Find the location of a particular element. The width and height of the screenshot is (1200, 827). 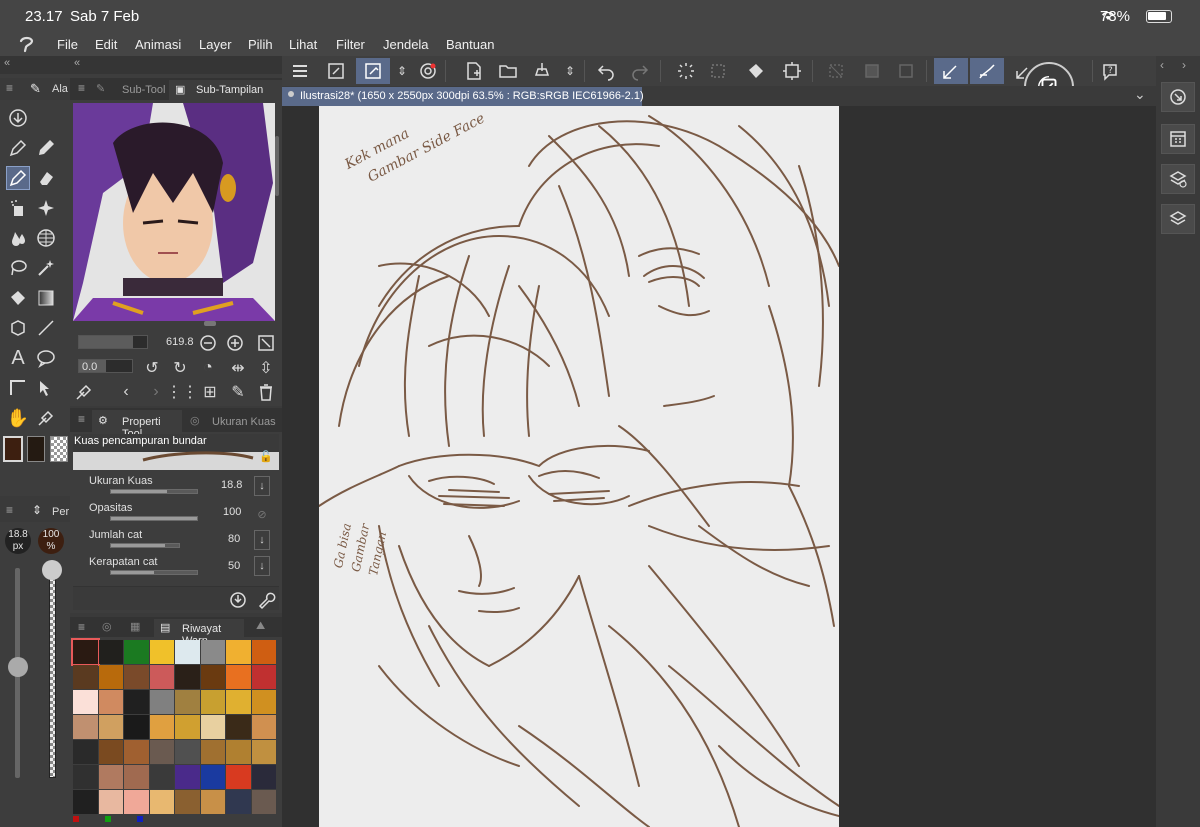

main-color-swatch is located at coordinates (13, 449).